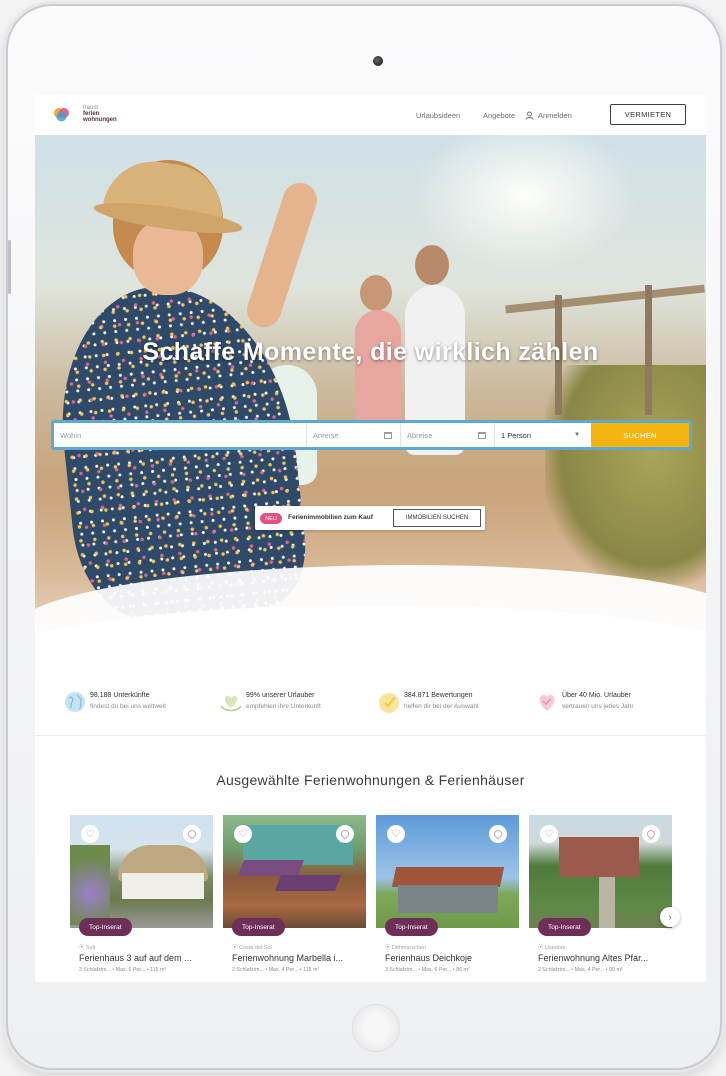 Image resolution: width=726 pixels, height=1076 pixels. Describe the element at coordinates (353, 435) in the screenshot. I see `checkin-field: Anreise` at that location.